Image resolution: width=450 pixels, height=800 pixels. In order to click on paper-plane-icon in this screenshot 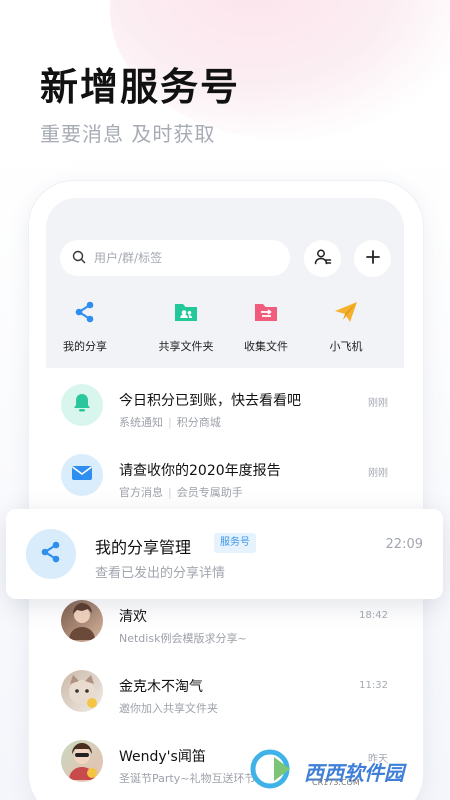, I will do `click(346, 314)`.